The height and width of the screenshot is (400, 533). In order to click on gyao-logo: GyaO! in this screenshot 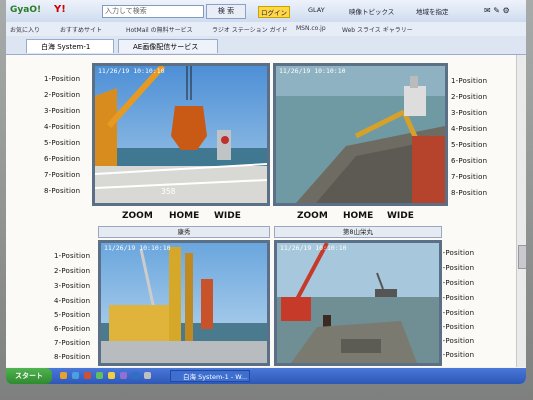, I will do `click(25, 10)`.